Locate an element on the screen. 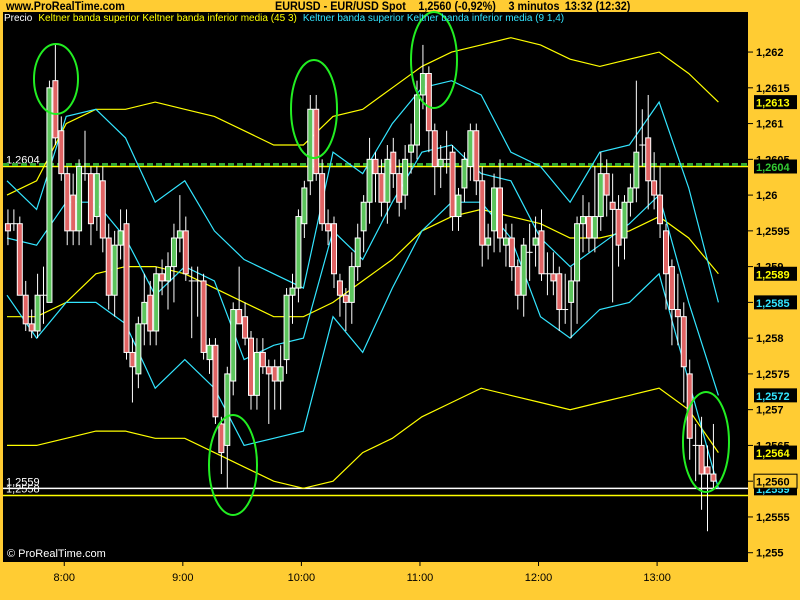  y-tick-label: 1,257 is located at coordinates (770, 411).